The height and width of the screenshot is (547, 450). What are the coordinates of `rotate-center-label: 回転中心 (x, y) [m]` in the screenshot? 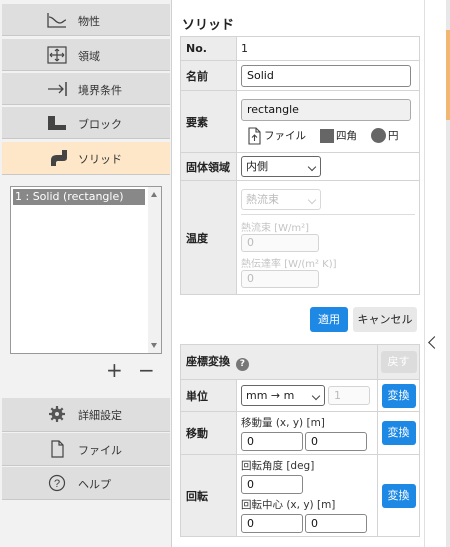 It's located at (288, 505).